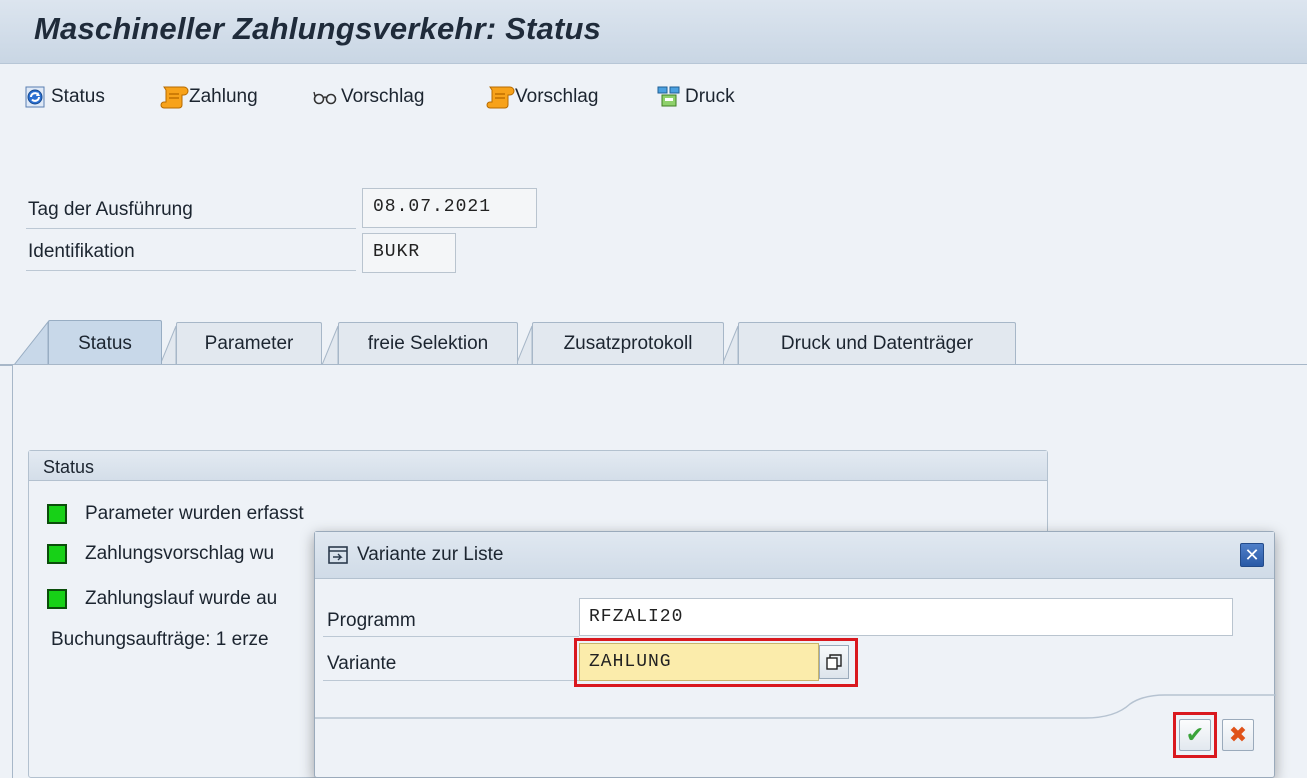  I want to click on tab-status: Status, so click(105, 343).